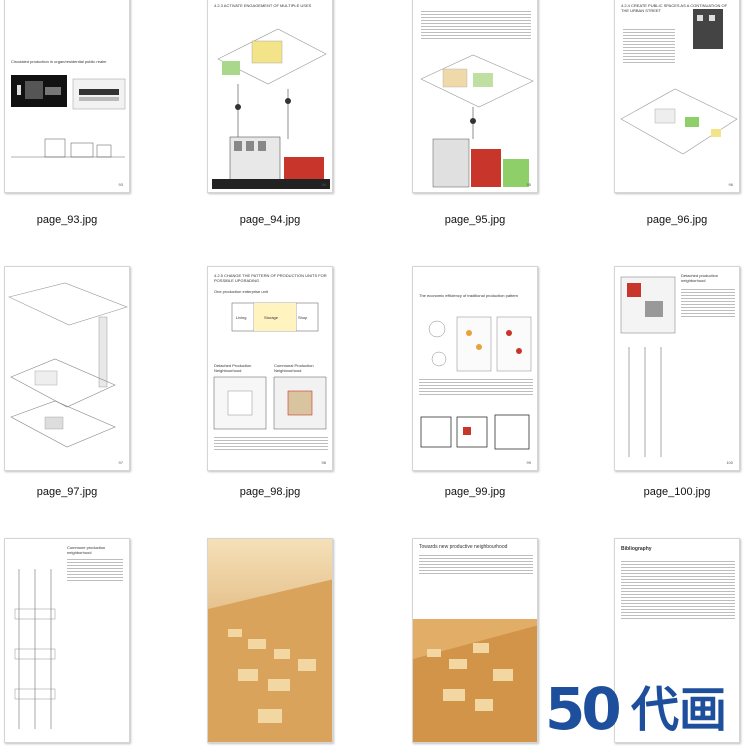 The width and height of the screenshot is (750, 750). What do you see at coordinates (233, 368) in the screenshot?
I see `diagram-caption: Detached Production Neighbourhood` at bounding box center [233, 368].